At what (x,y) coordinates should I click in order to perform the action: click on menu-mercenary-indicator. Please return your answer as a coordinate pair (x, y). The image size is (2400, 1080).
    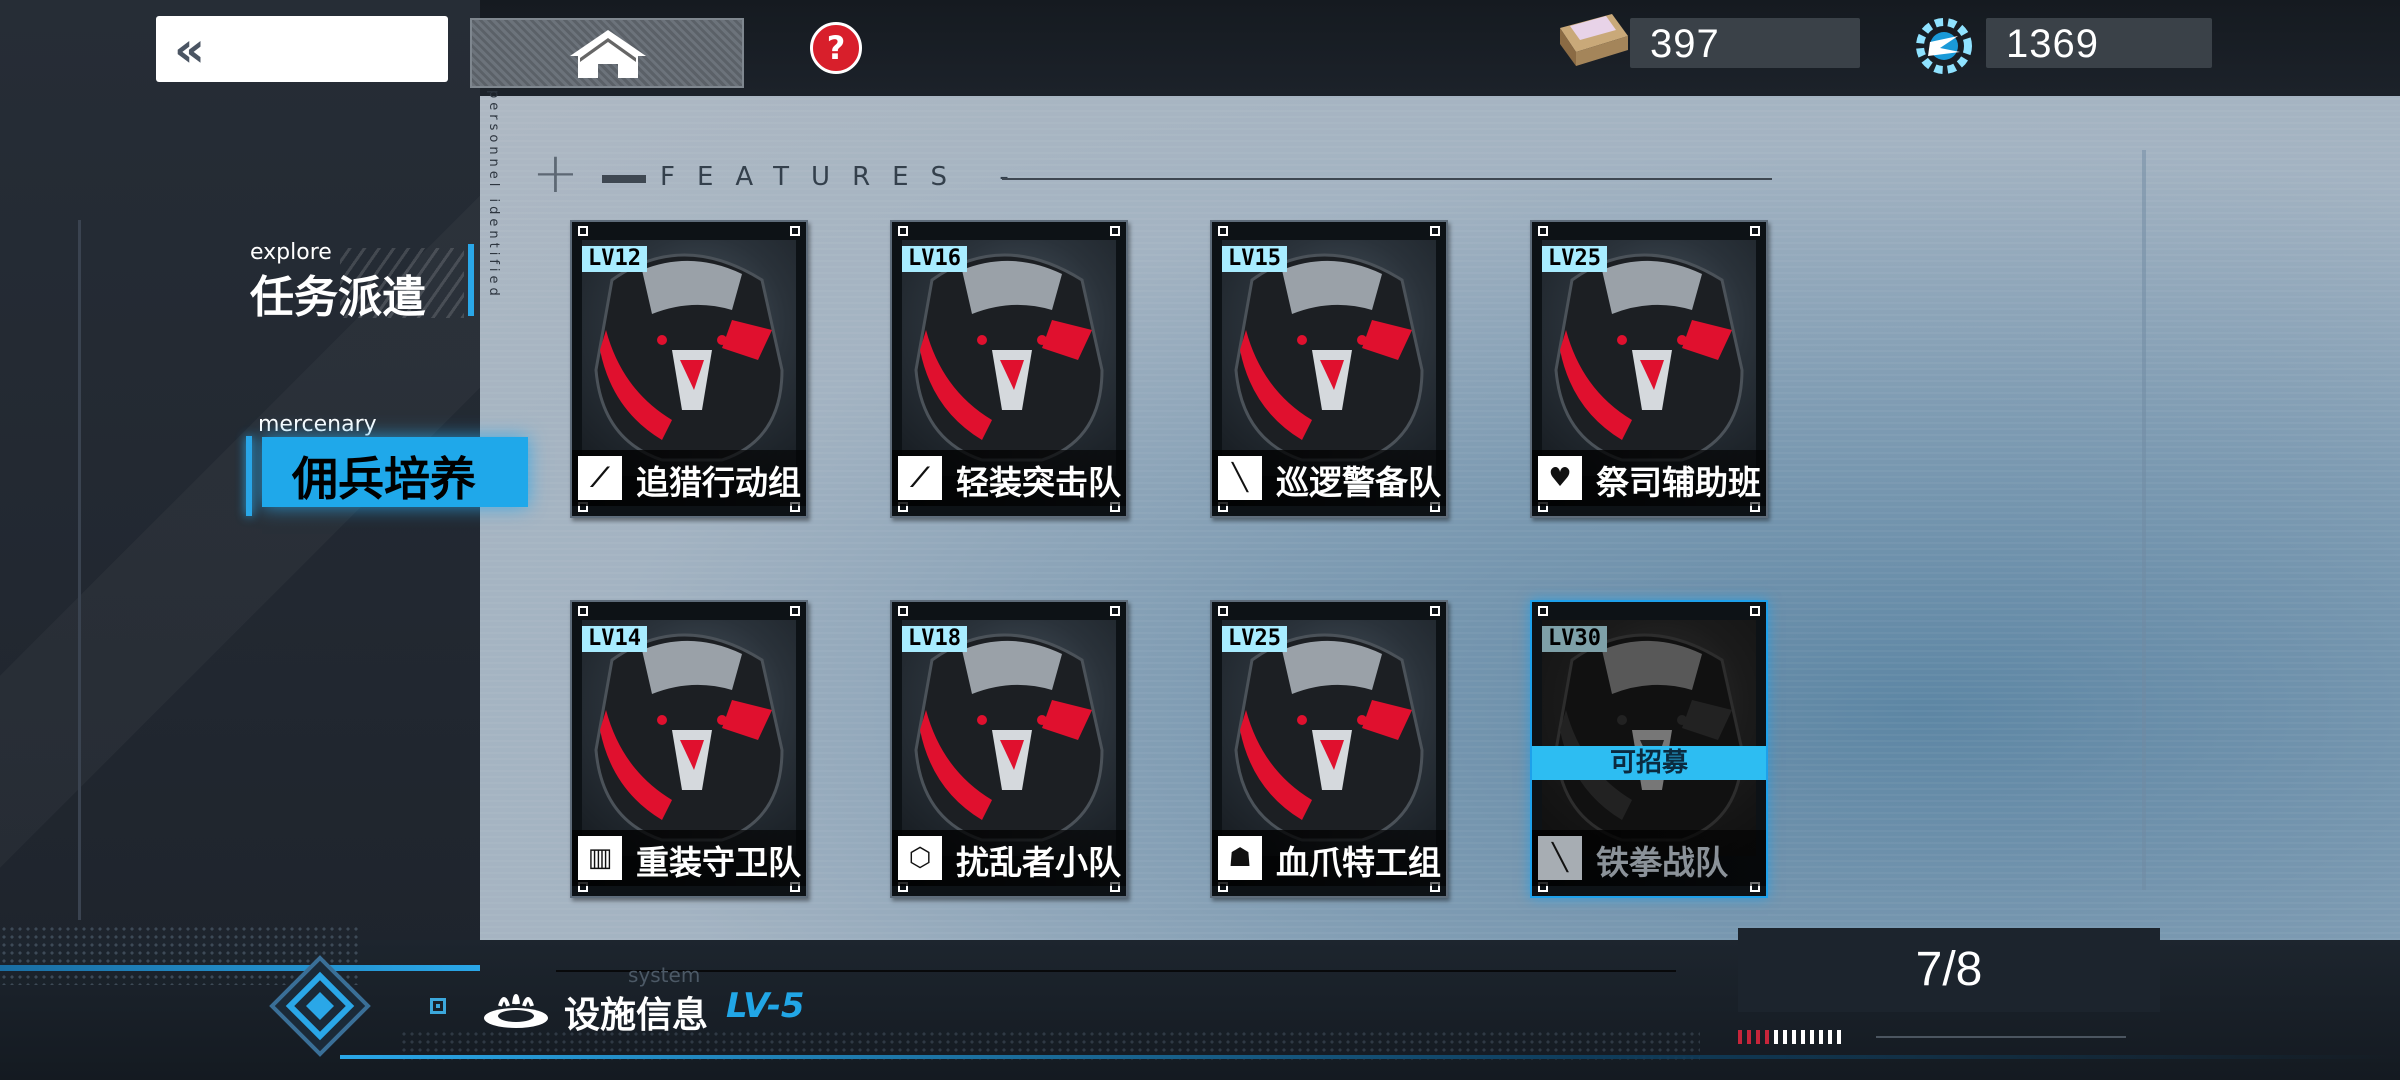
    Looking at the image, I should click on (249, 476).